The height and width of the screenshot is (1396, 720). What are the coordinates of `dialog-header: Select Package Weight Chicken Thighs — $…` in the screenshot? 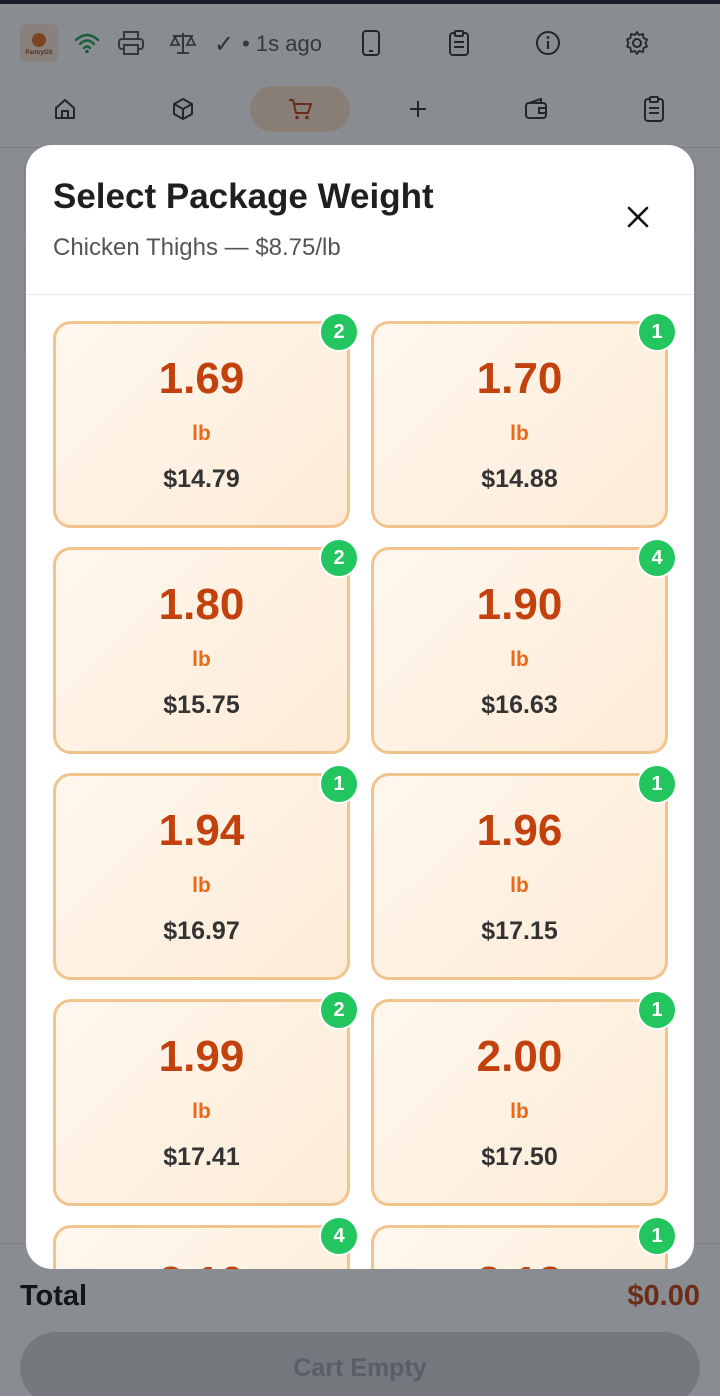 It's located at (360, 220).